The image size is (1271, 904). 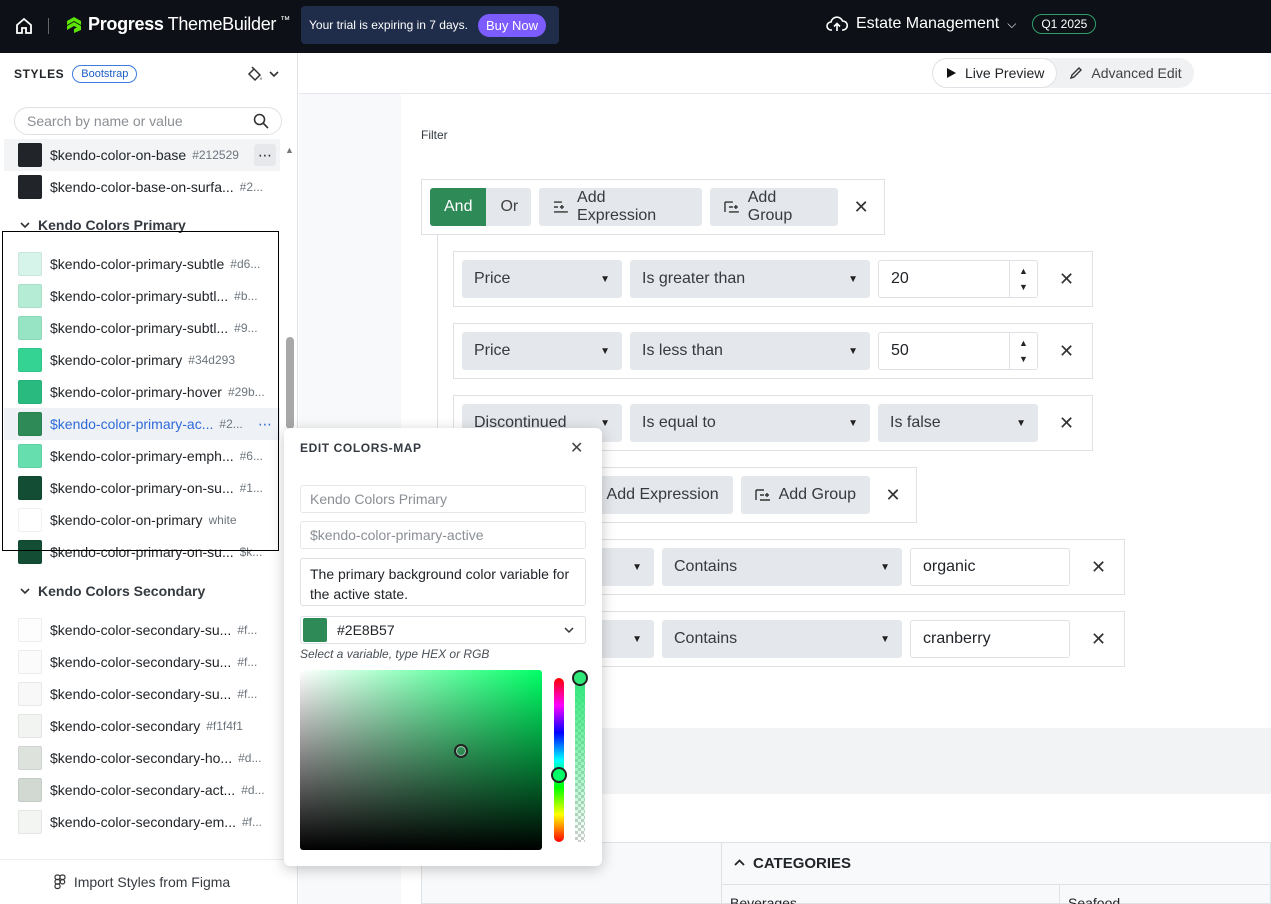 What do you see at coordinates (1023, 343) in the screenshot?
I see `spin-up-icon: ▲` at bounding box center [1023, 343].